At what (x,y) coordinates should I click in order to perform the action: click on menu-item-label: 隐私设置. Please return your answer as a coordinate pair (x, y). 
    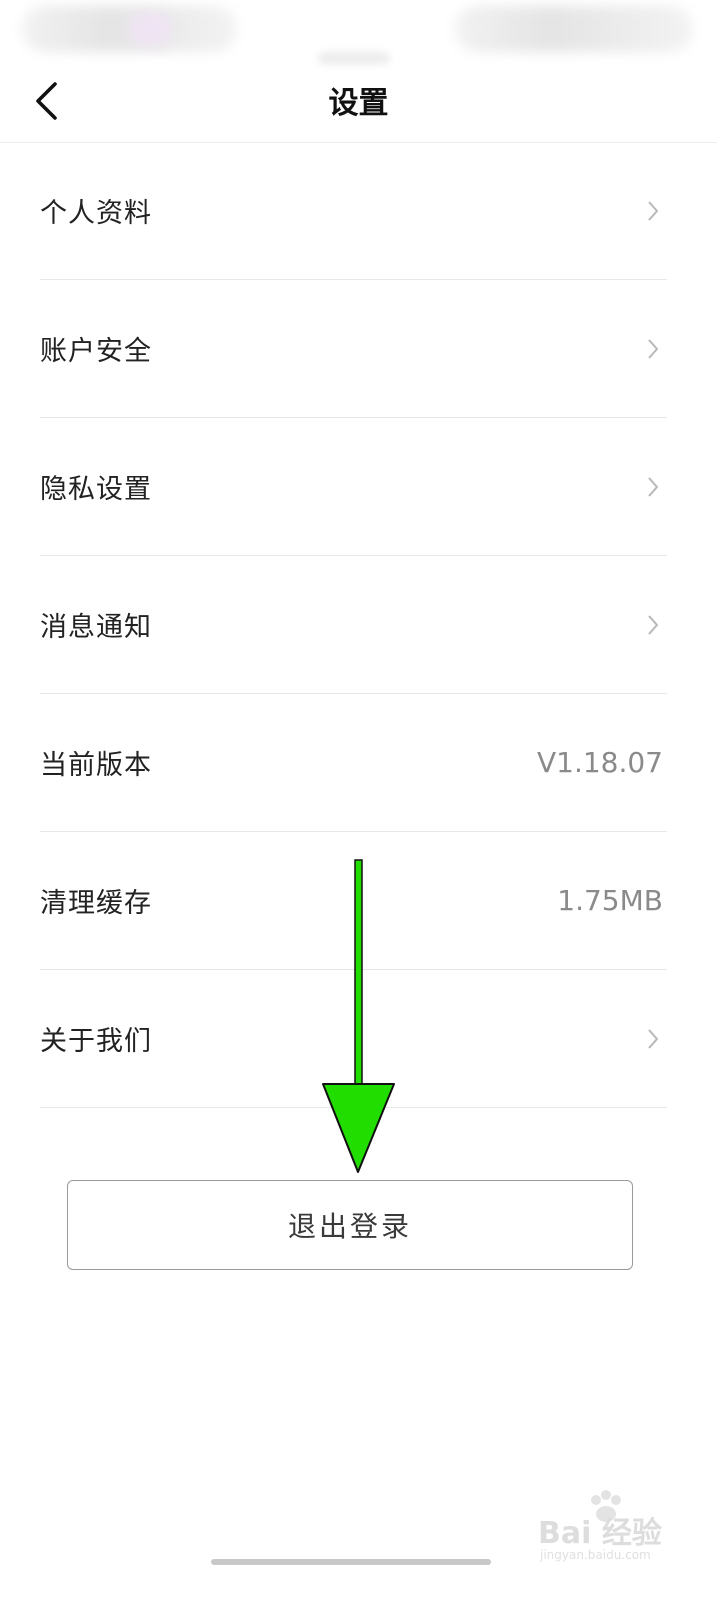
    Looking at the image, I should click on (96, 489).